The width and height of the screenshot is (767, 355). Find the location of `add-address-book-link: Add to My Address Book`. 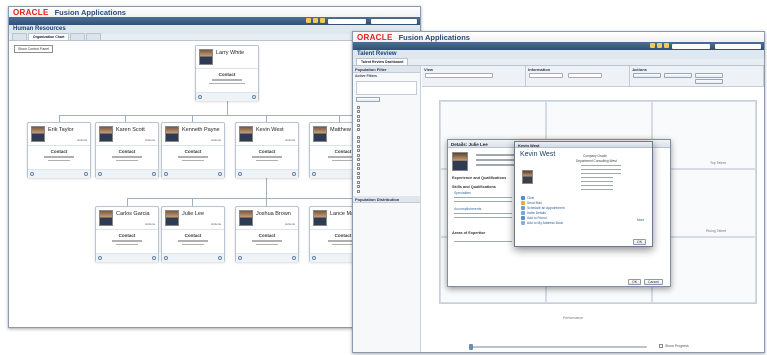

add-address-book-link: Add to My Address Book is located at coordinates (542, 223).